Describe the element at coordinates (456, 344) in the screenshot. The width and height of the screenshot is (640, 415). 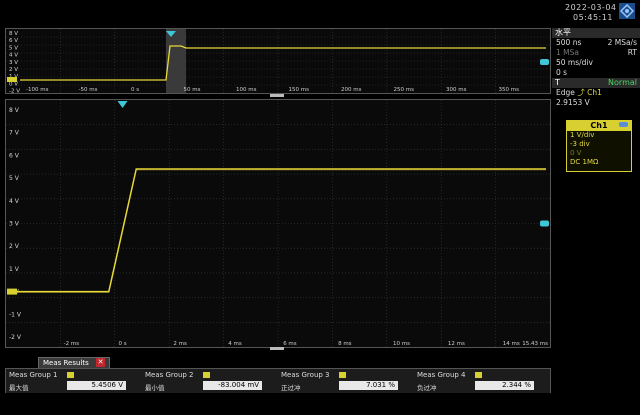
I see `main-x-label: 12 ms` at that location.